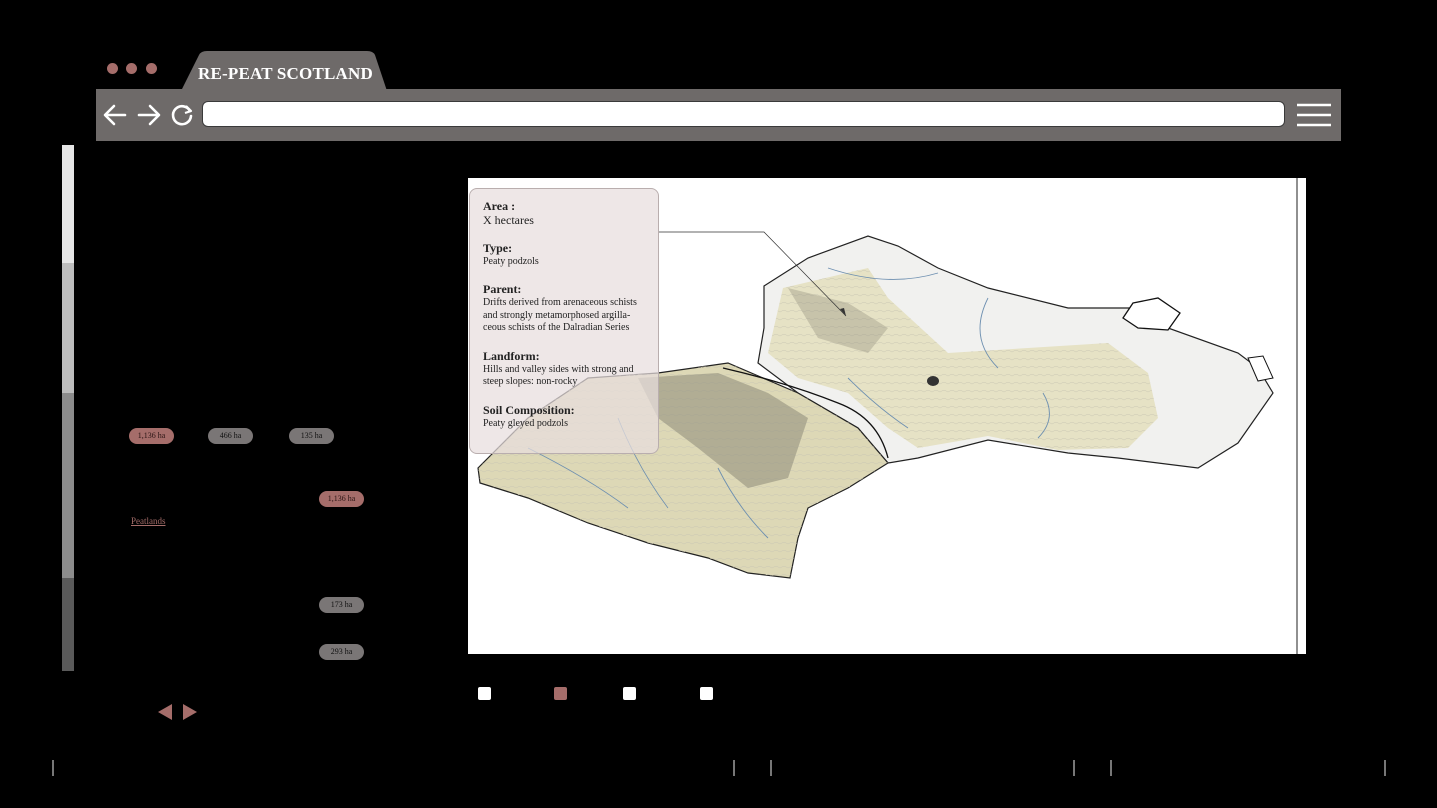  What do you see at coordinates (311, 436) in the screenshot?
I see `area-pill-3: 135 ha` at bounding box center [311, 436].